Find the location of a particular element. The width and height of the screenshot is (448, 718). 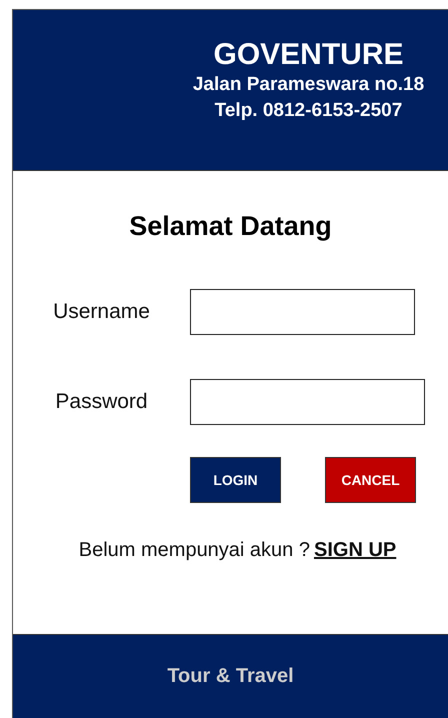

brand-name: GOVENTURE is located at coordinates (308, 55).